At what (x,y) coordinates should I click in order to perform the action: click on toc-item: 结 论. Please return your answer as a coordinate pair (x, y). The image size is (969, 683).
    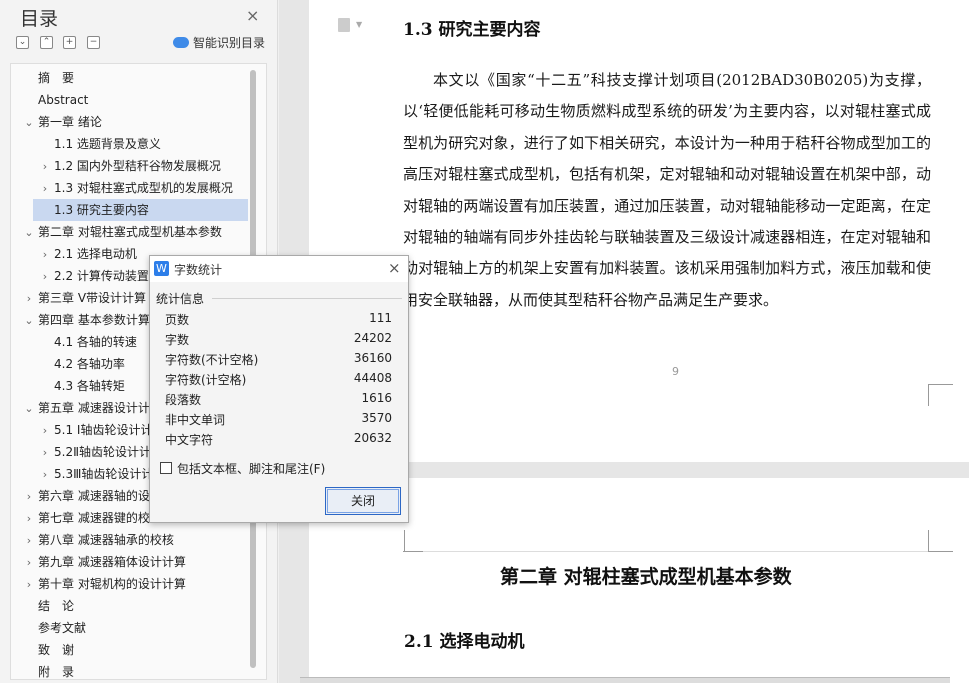
    Looking at the image, I should click on (42, 606).